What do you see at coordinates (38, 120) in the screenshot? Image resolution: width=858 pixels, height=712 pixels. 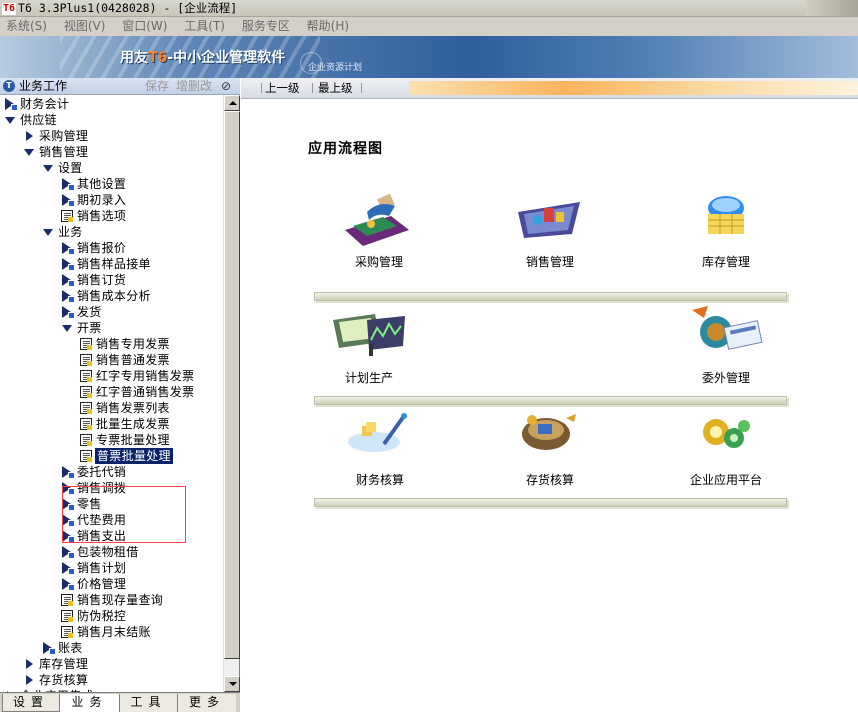 I see `tree-item-label: 供应链` at bounding box center [38, 120].